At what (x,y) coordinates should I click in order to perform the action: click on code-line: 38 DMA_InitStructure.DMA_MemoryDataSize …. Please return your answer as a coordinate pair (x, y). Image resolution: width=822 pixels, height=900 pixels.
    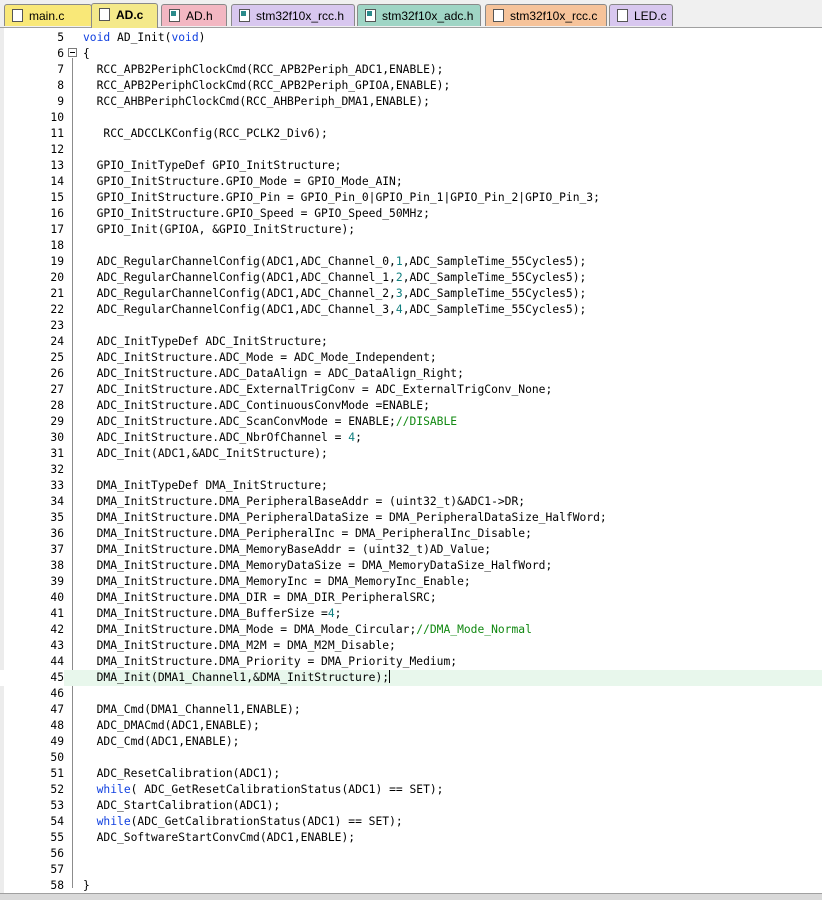
    Looking at the image, I should click on (411, 566).